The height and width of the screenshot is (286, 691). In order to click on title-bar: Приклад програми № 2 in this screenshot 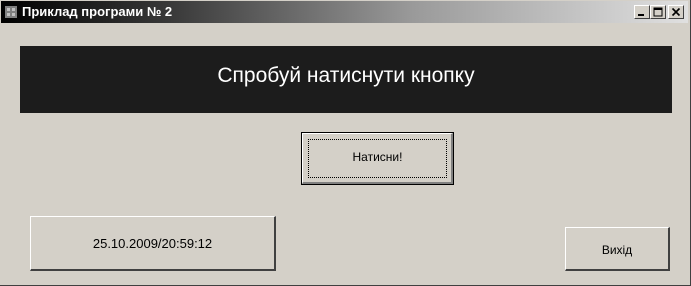, I will do `click(344, 12)`.